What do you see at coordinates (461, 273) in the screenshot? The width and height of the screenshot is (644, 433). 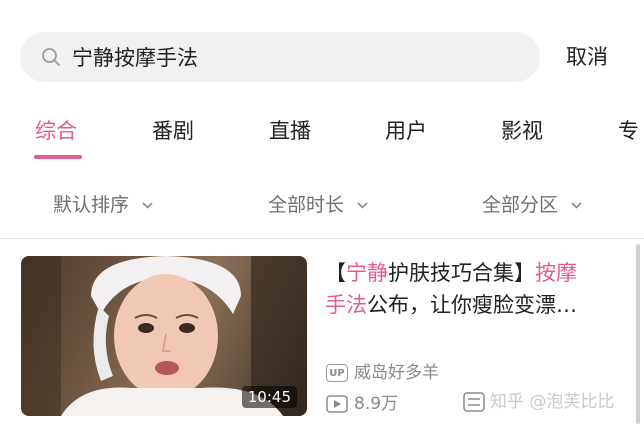 I see `title-segment: 护肤技巧合集】` at bounding box center [461, 273].